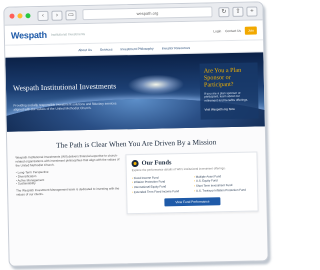  What do you see at coordinates (156, 163) in the screenshot?
I see `funds-title: Our Funds` at bounding box center [156, 163].